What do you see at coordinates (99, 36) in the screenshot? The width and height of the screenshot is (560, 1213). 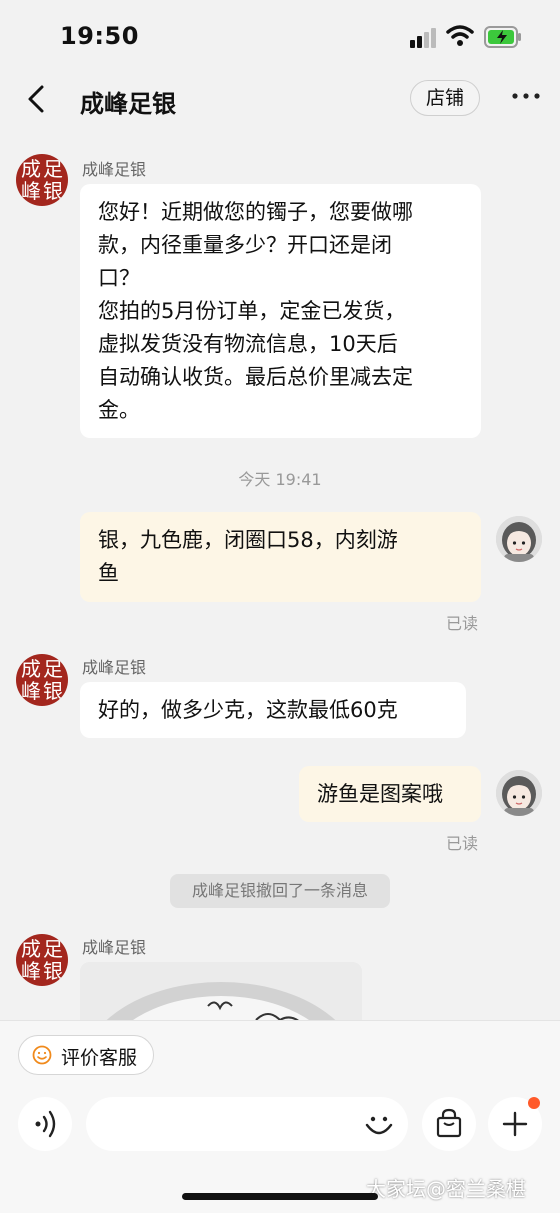 I see `status-time: 19:50` at bounding box center [99, 36].